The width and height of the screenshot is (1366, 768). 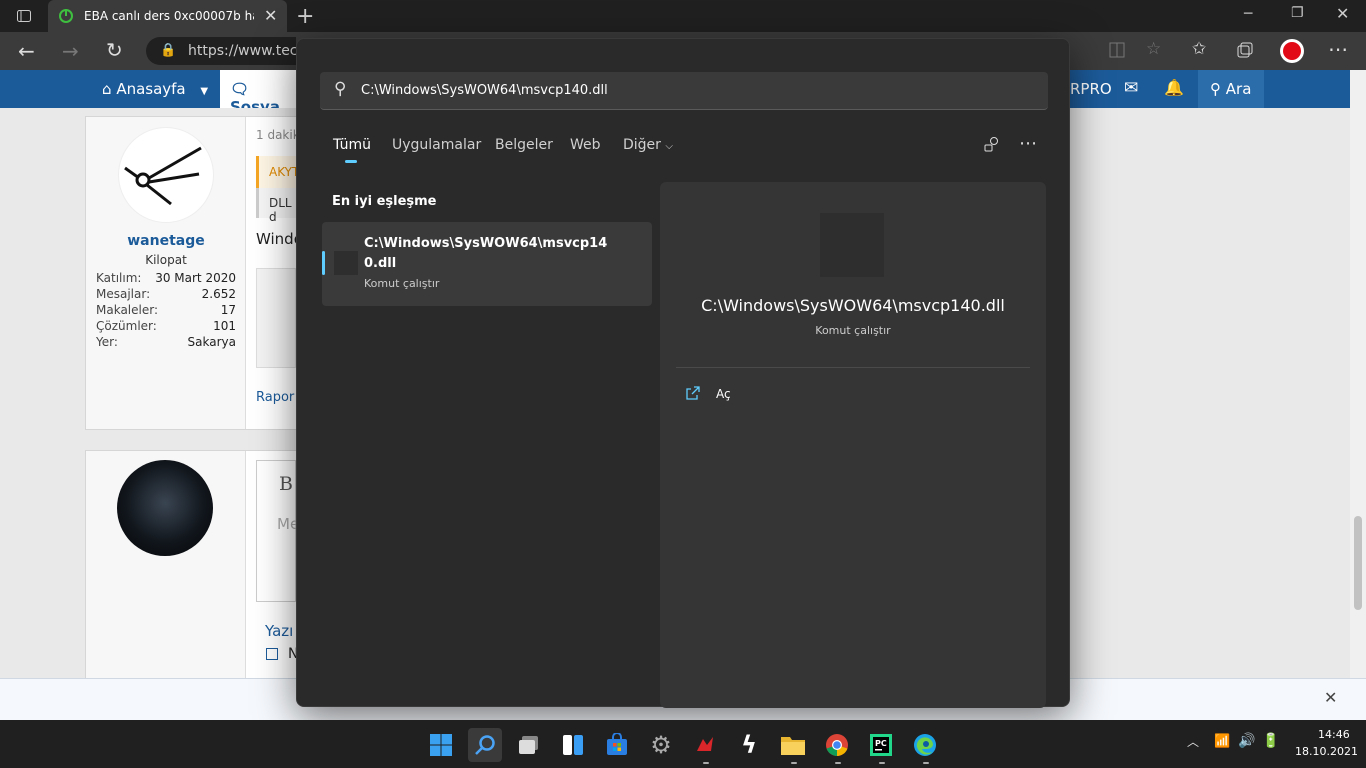 What do you see at coordinates (279, 631) in the screenshot?
I see `write-label: Yazı` at bounding box center [279, 631].